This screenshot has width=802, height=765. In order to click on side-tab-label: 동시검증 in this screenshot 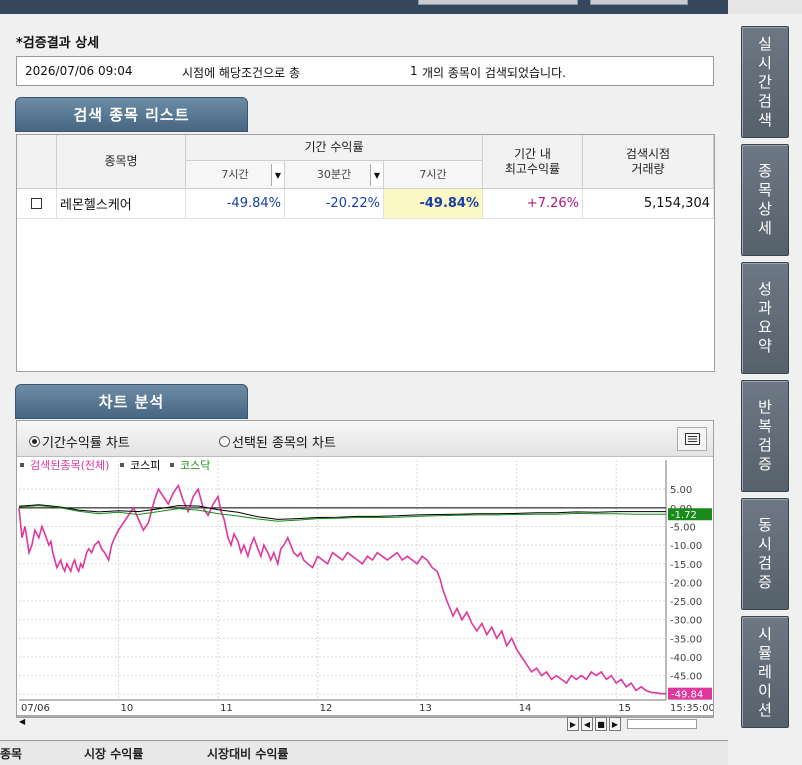, I will do `click(765, 553)`.